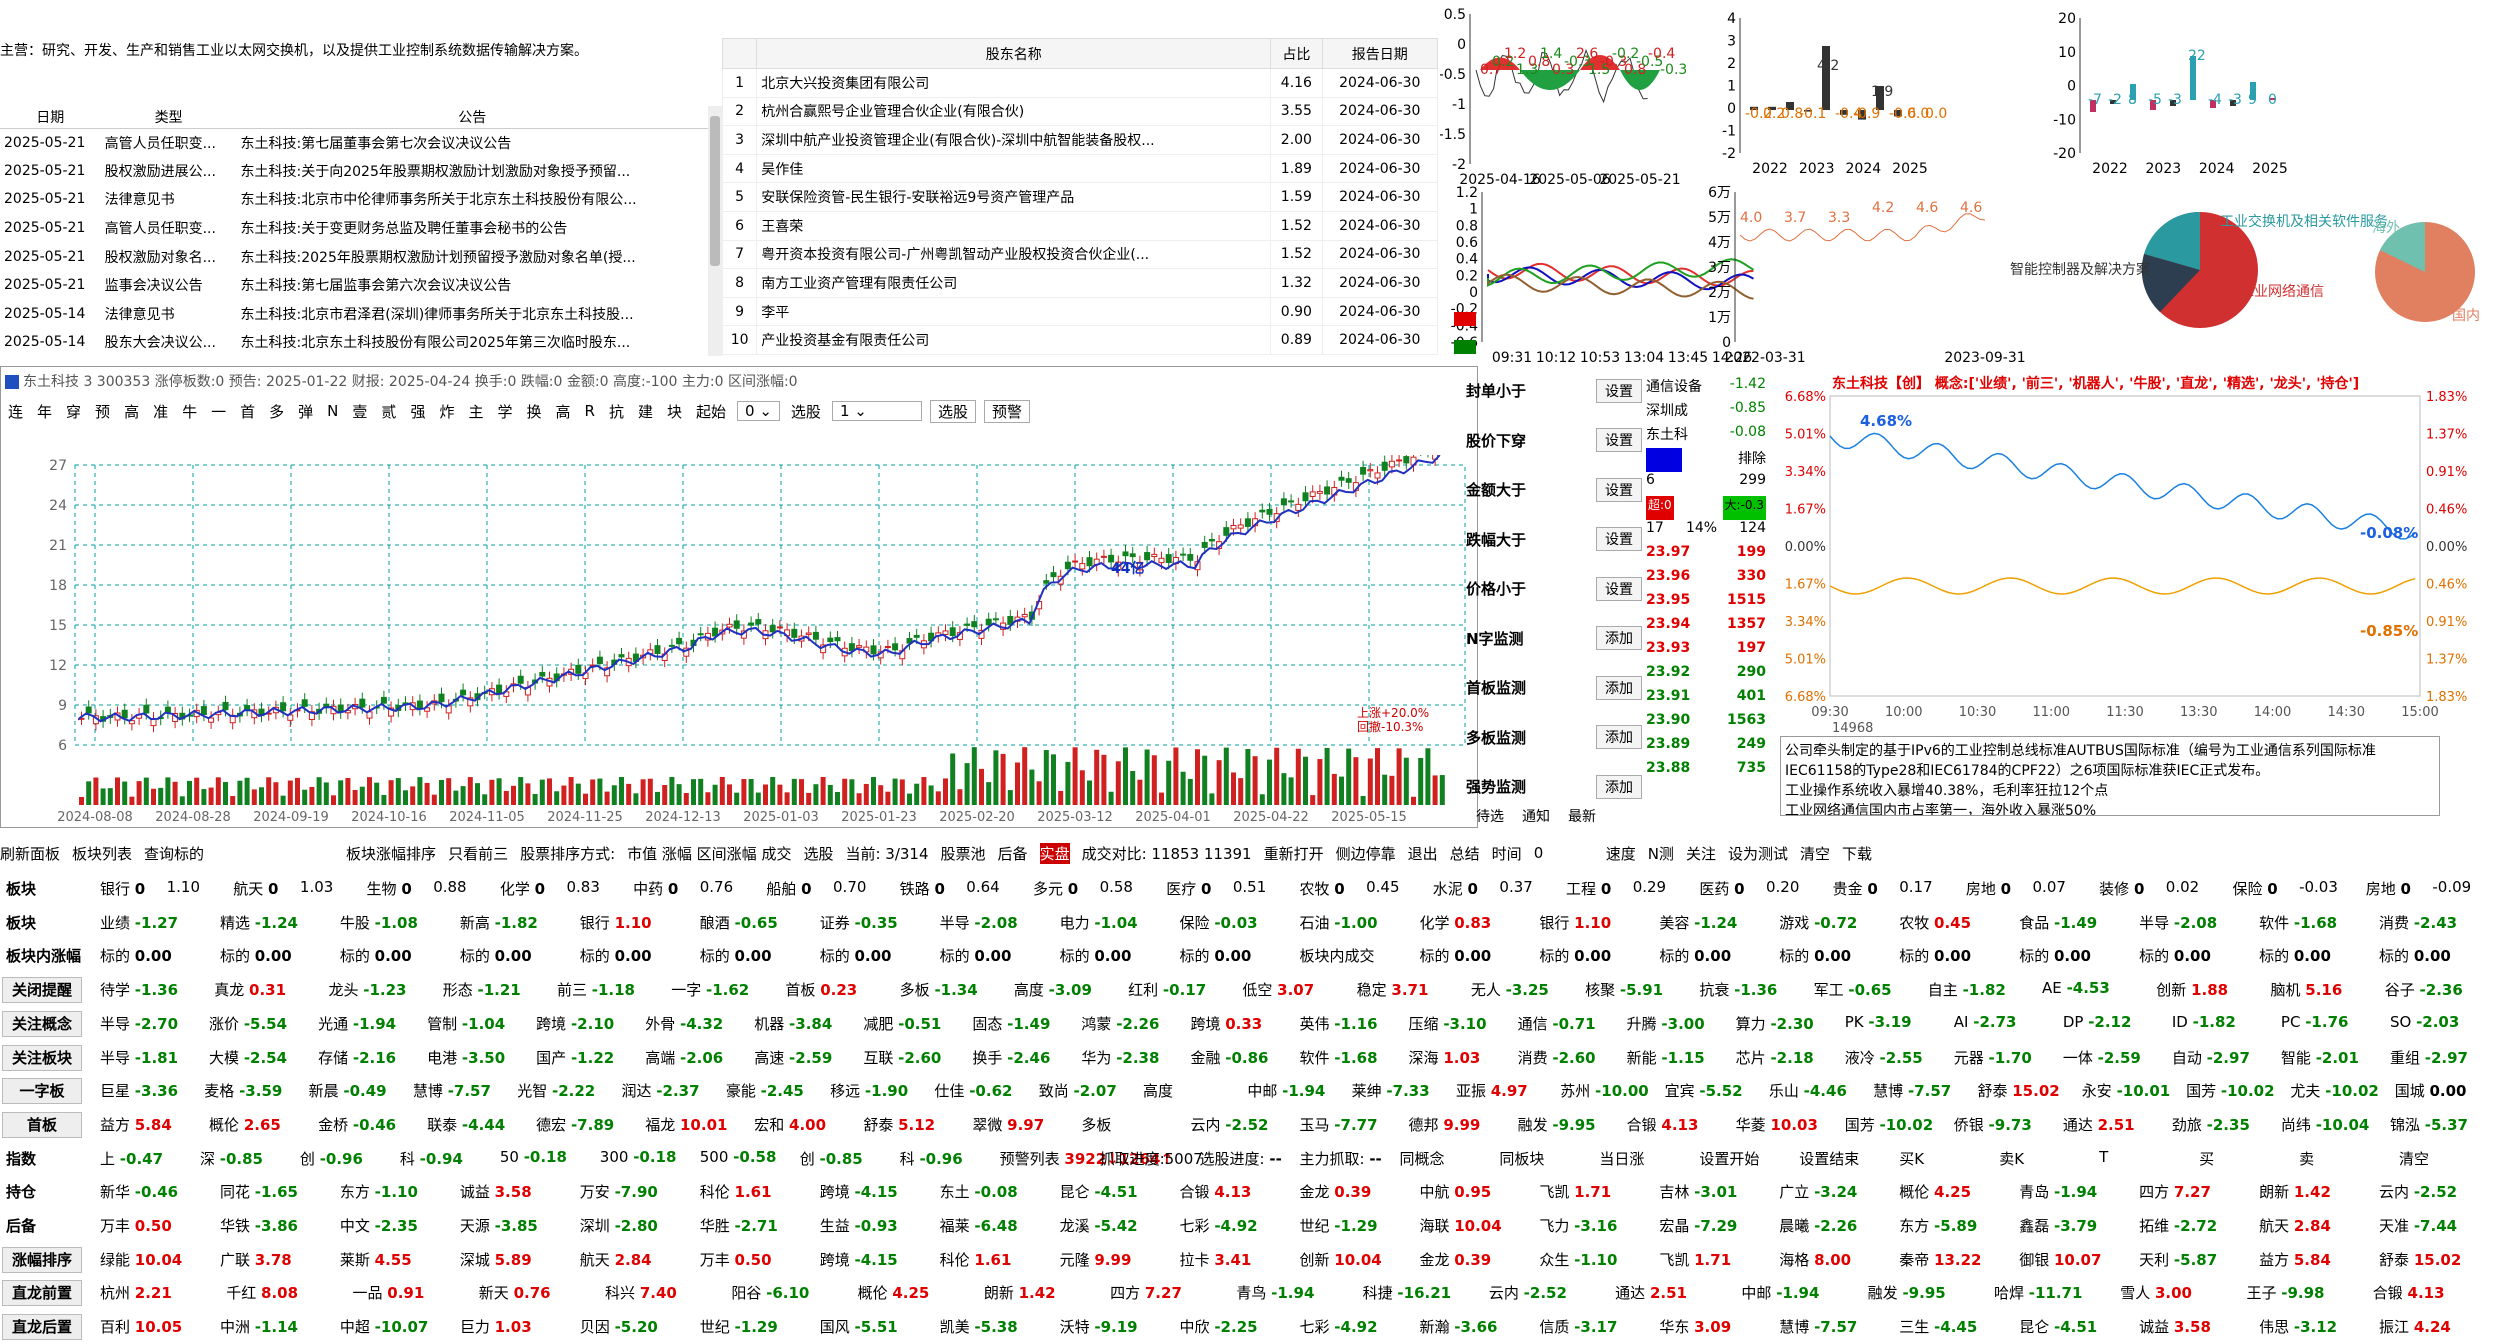  What do you see at coordinates (922, 888) in the screenshot?
I see `grid-cell: 铁路 0` at bounding box center [922, 888].